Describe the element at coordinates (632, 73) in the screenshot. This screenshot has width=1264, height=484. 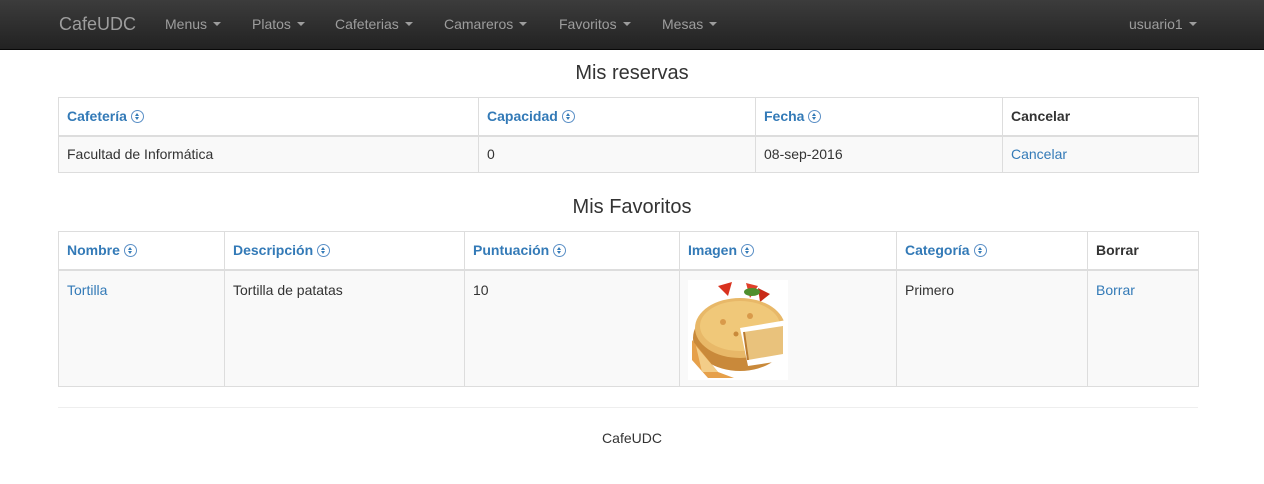
I see `reservas-title: Mis reservas` at that location.